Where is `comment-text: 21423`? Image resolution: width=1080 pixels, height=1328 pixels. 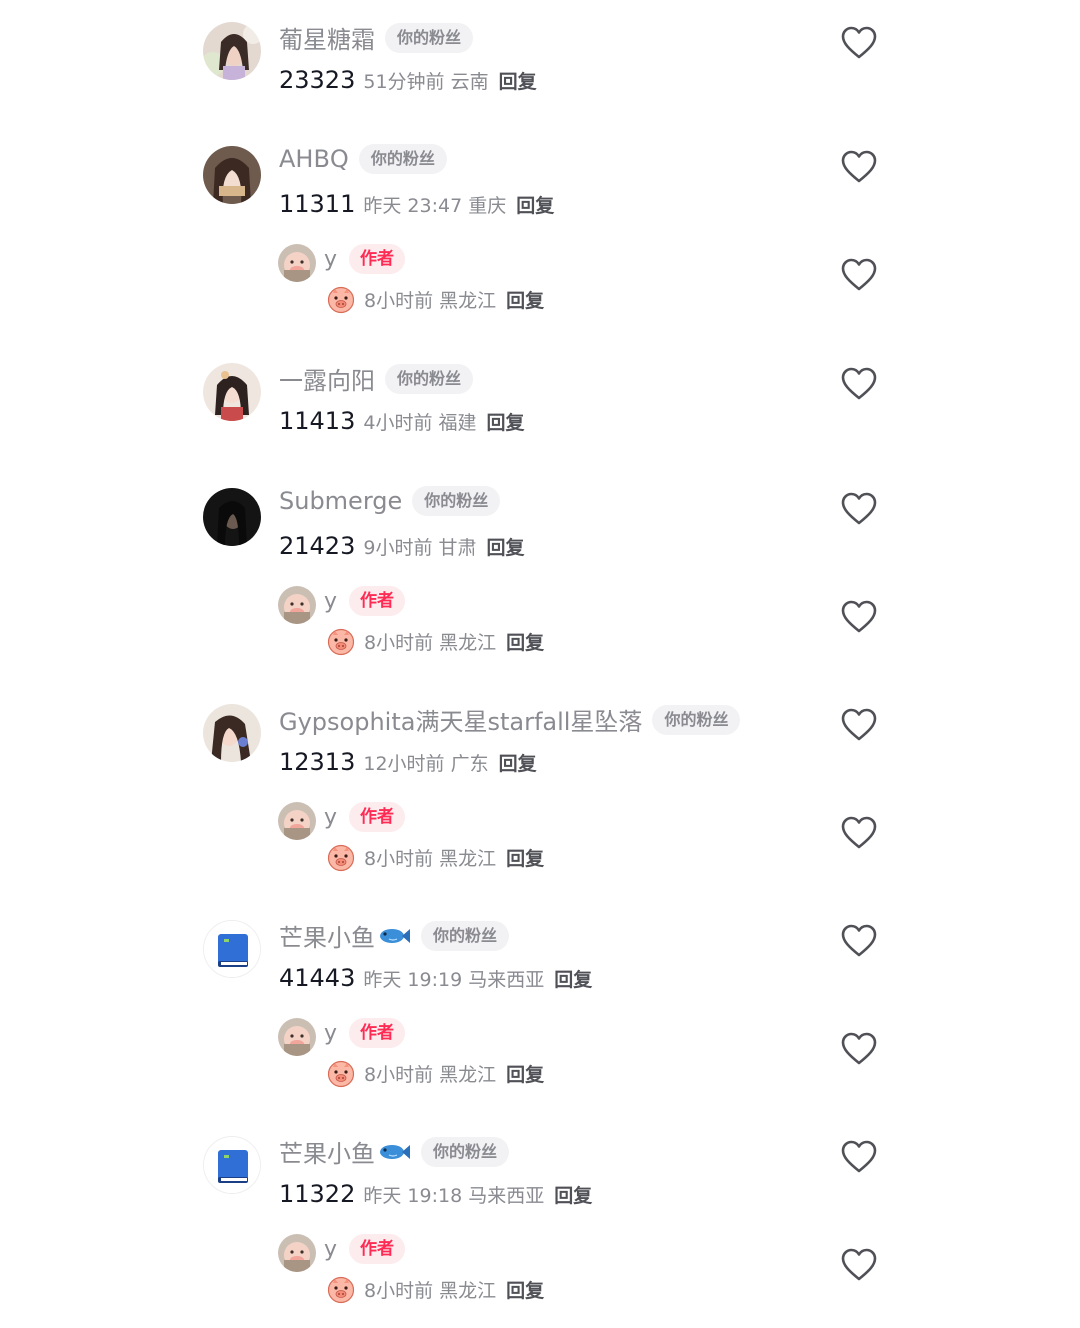
comment-text: 21423 is located at coordinates (317, 546).